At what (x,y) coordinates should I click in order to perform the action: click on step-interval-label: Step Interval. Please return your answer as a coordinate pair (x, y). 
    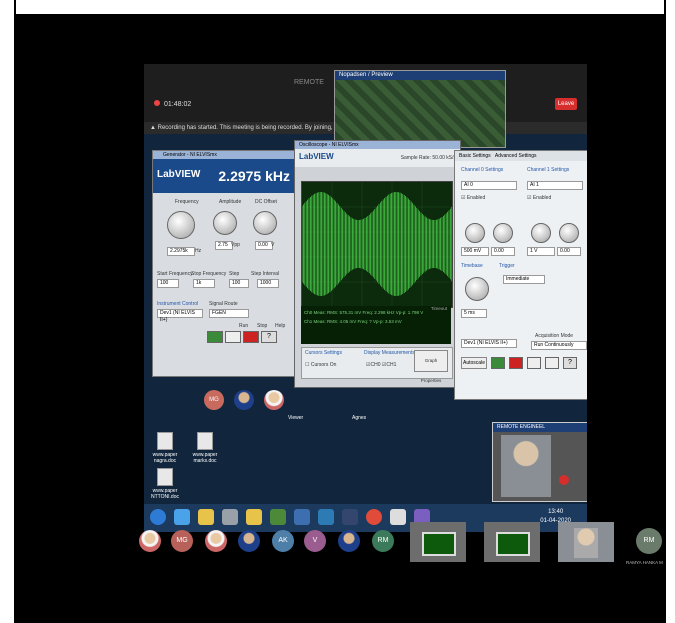
    Looking at the image, I should click on (265, 274).